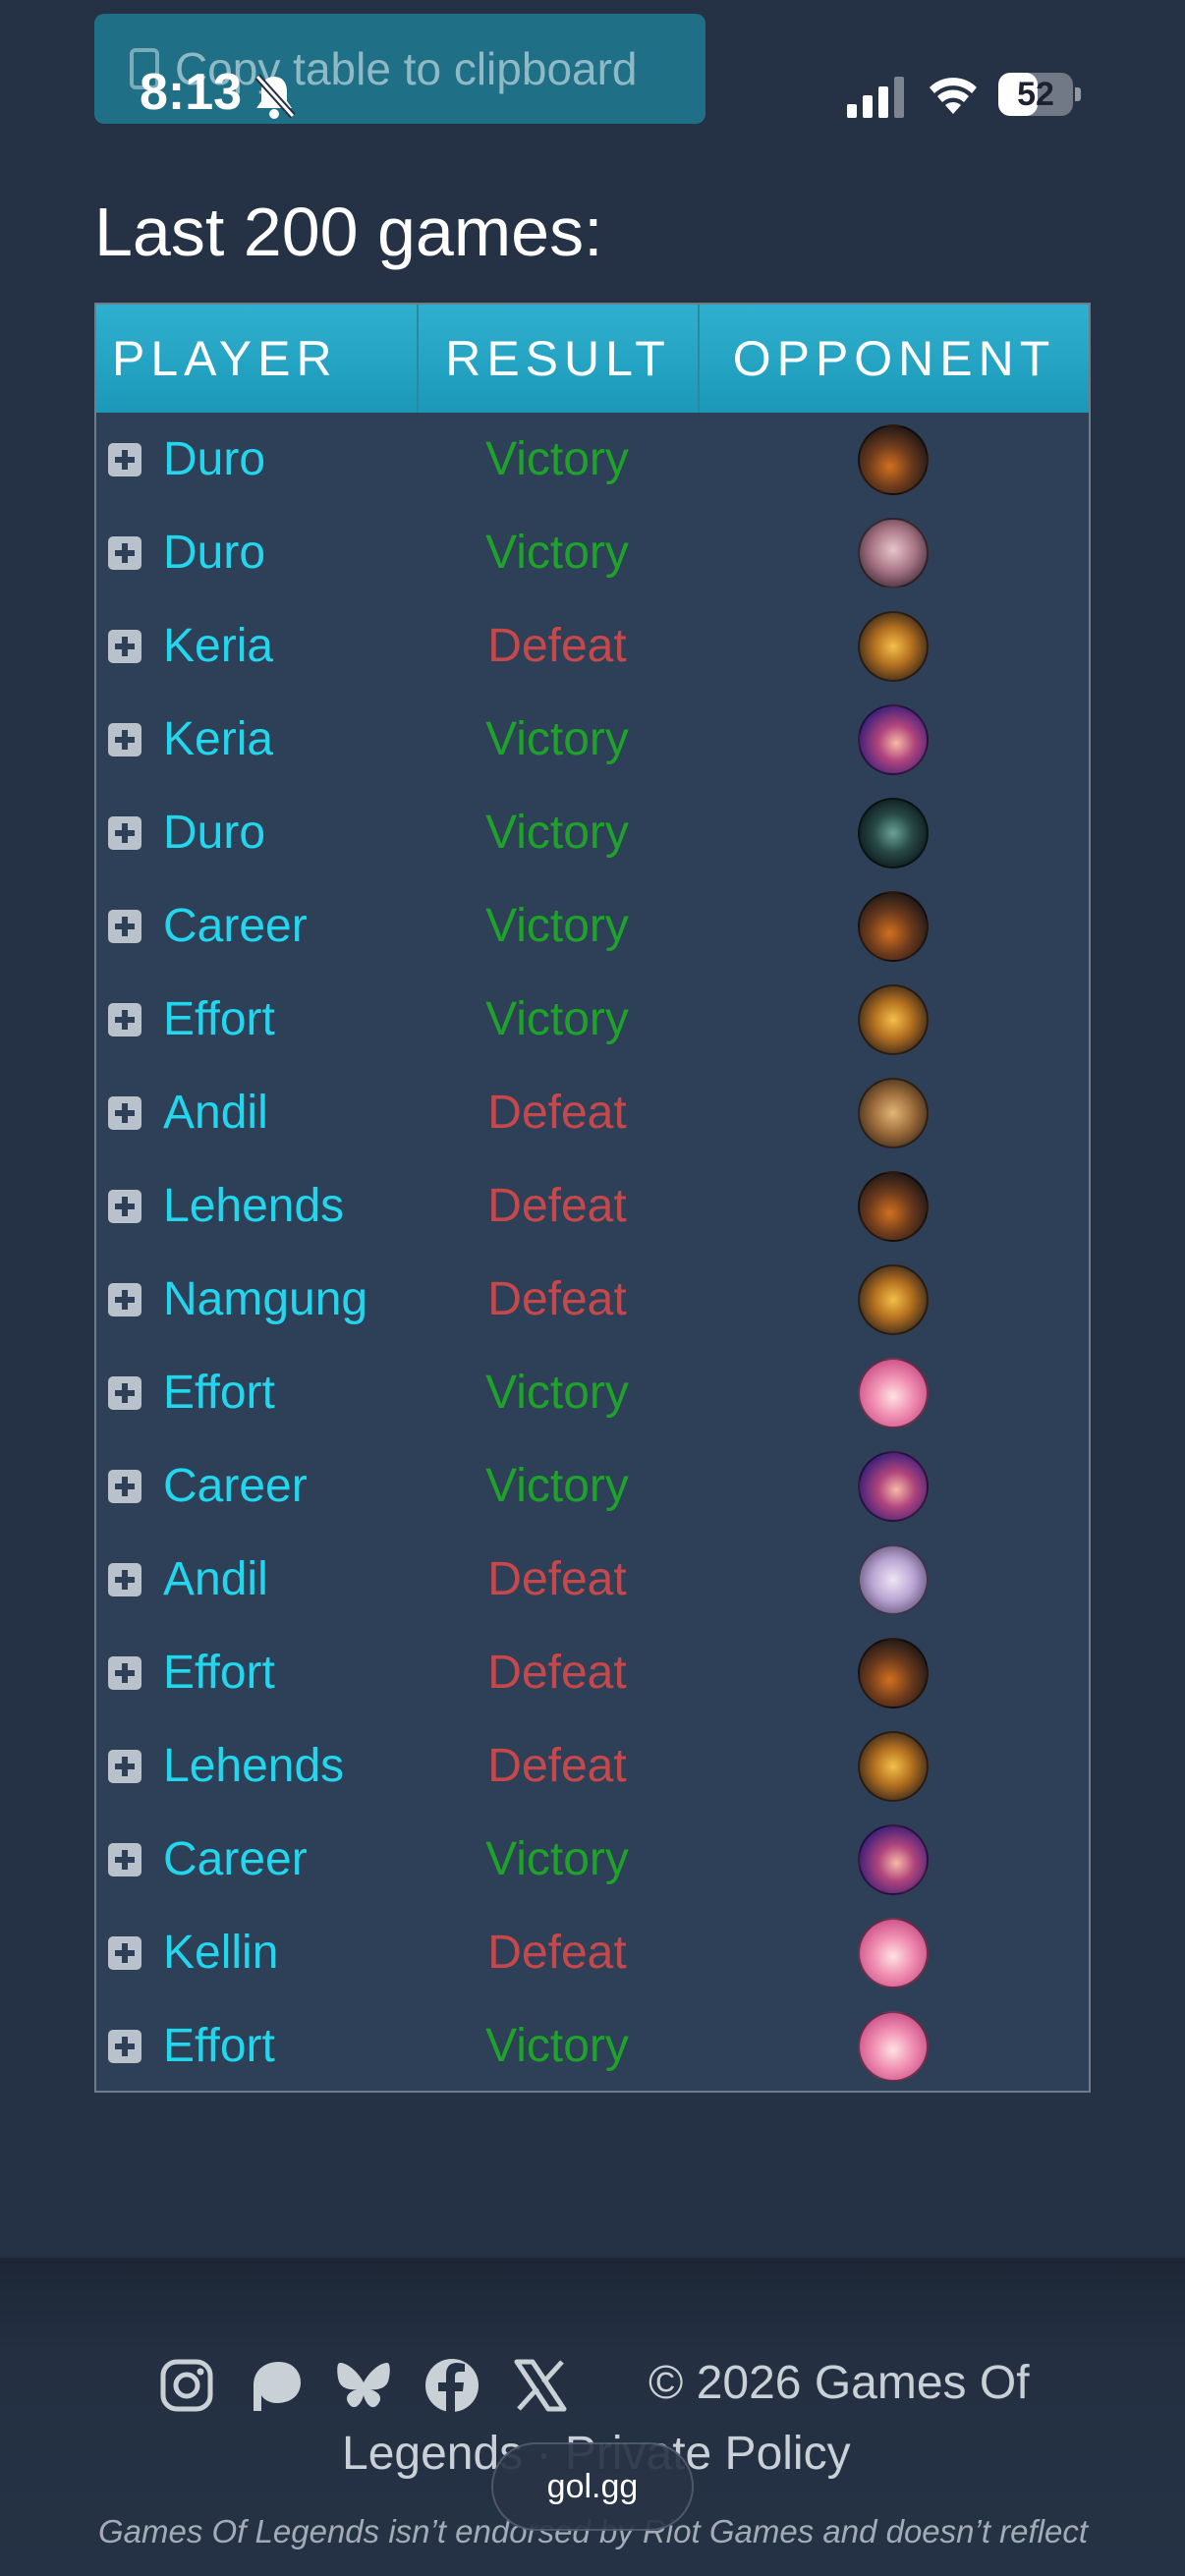  I want to click on table-row: Keria Defeat, so click(592, 646).